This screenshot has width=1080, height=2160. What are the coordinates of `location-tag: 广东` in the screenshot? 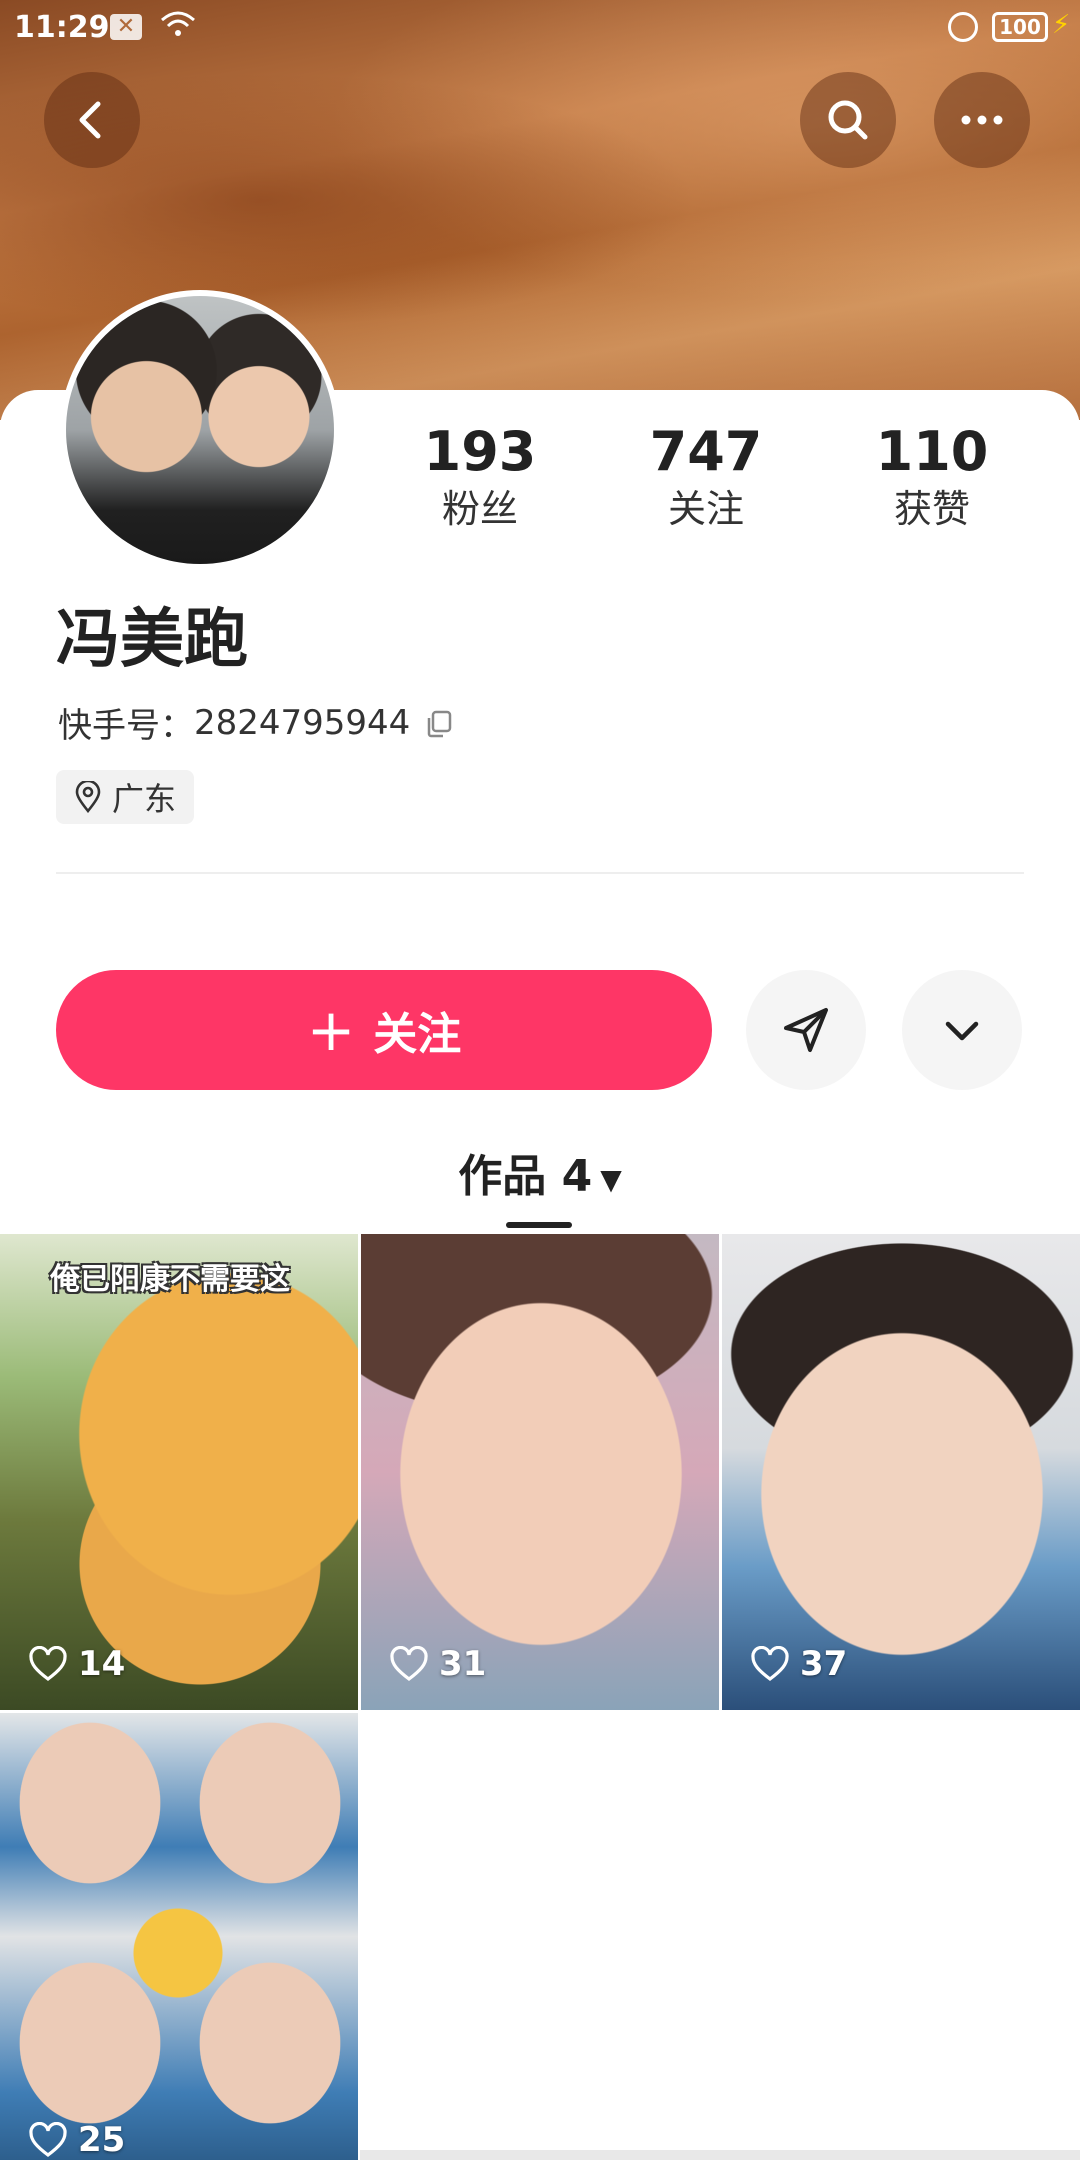 It's located at (125, 797).